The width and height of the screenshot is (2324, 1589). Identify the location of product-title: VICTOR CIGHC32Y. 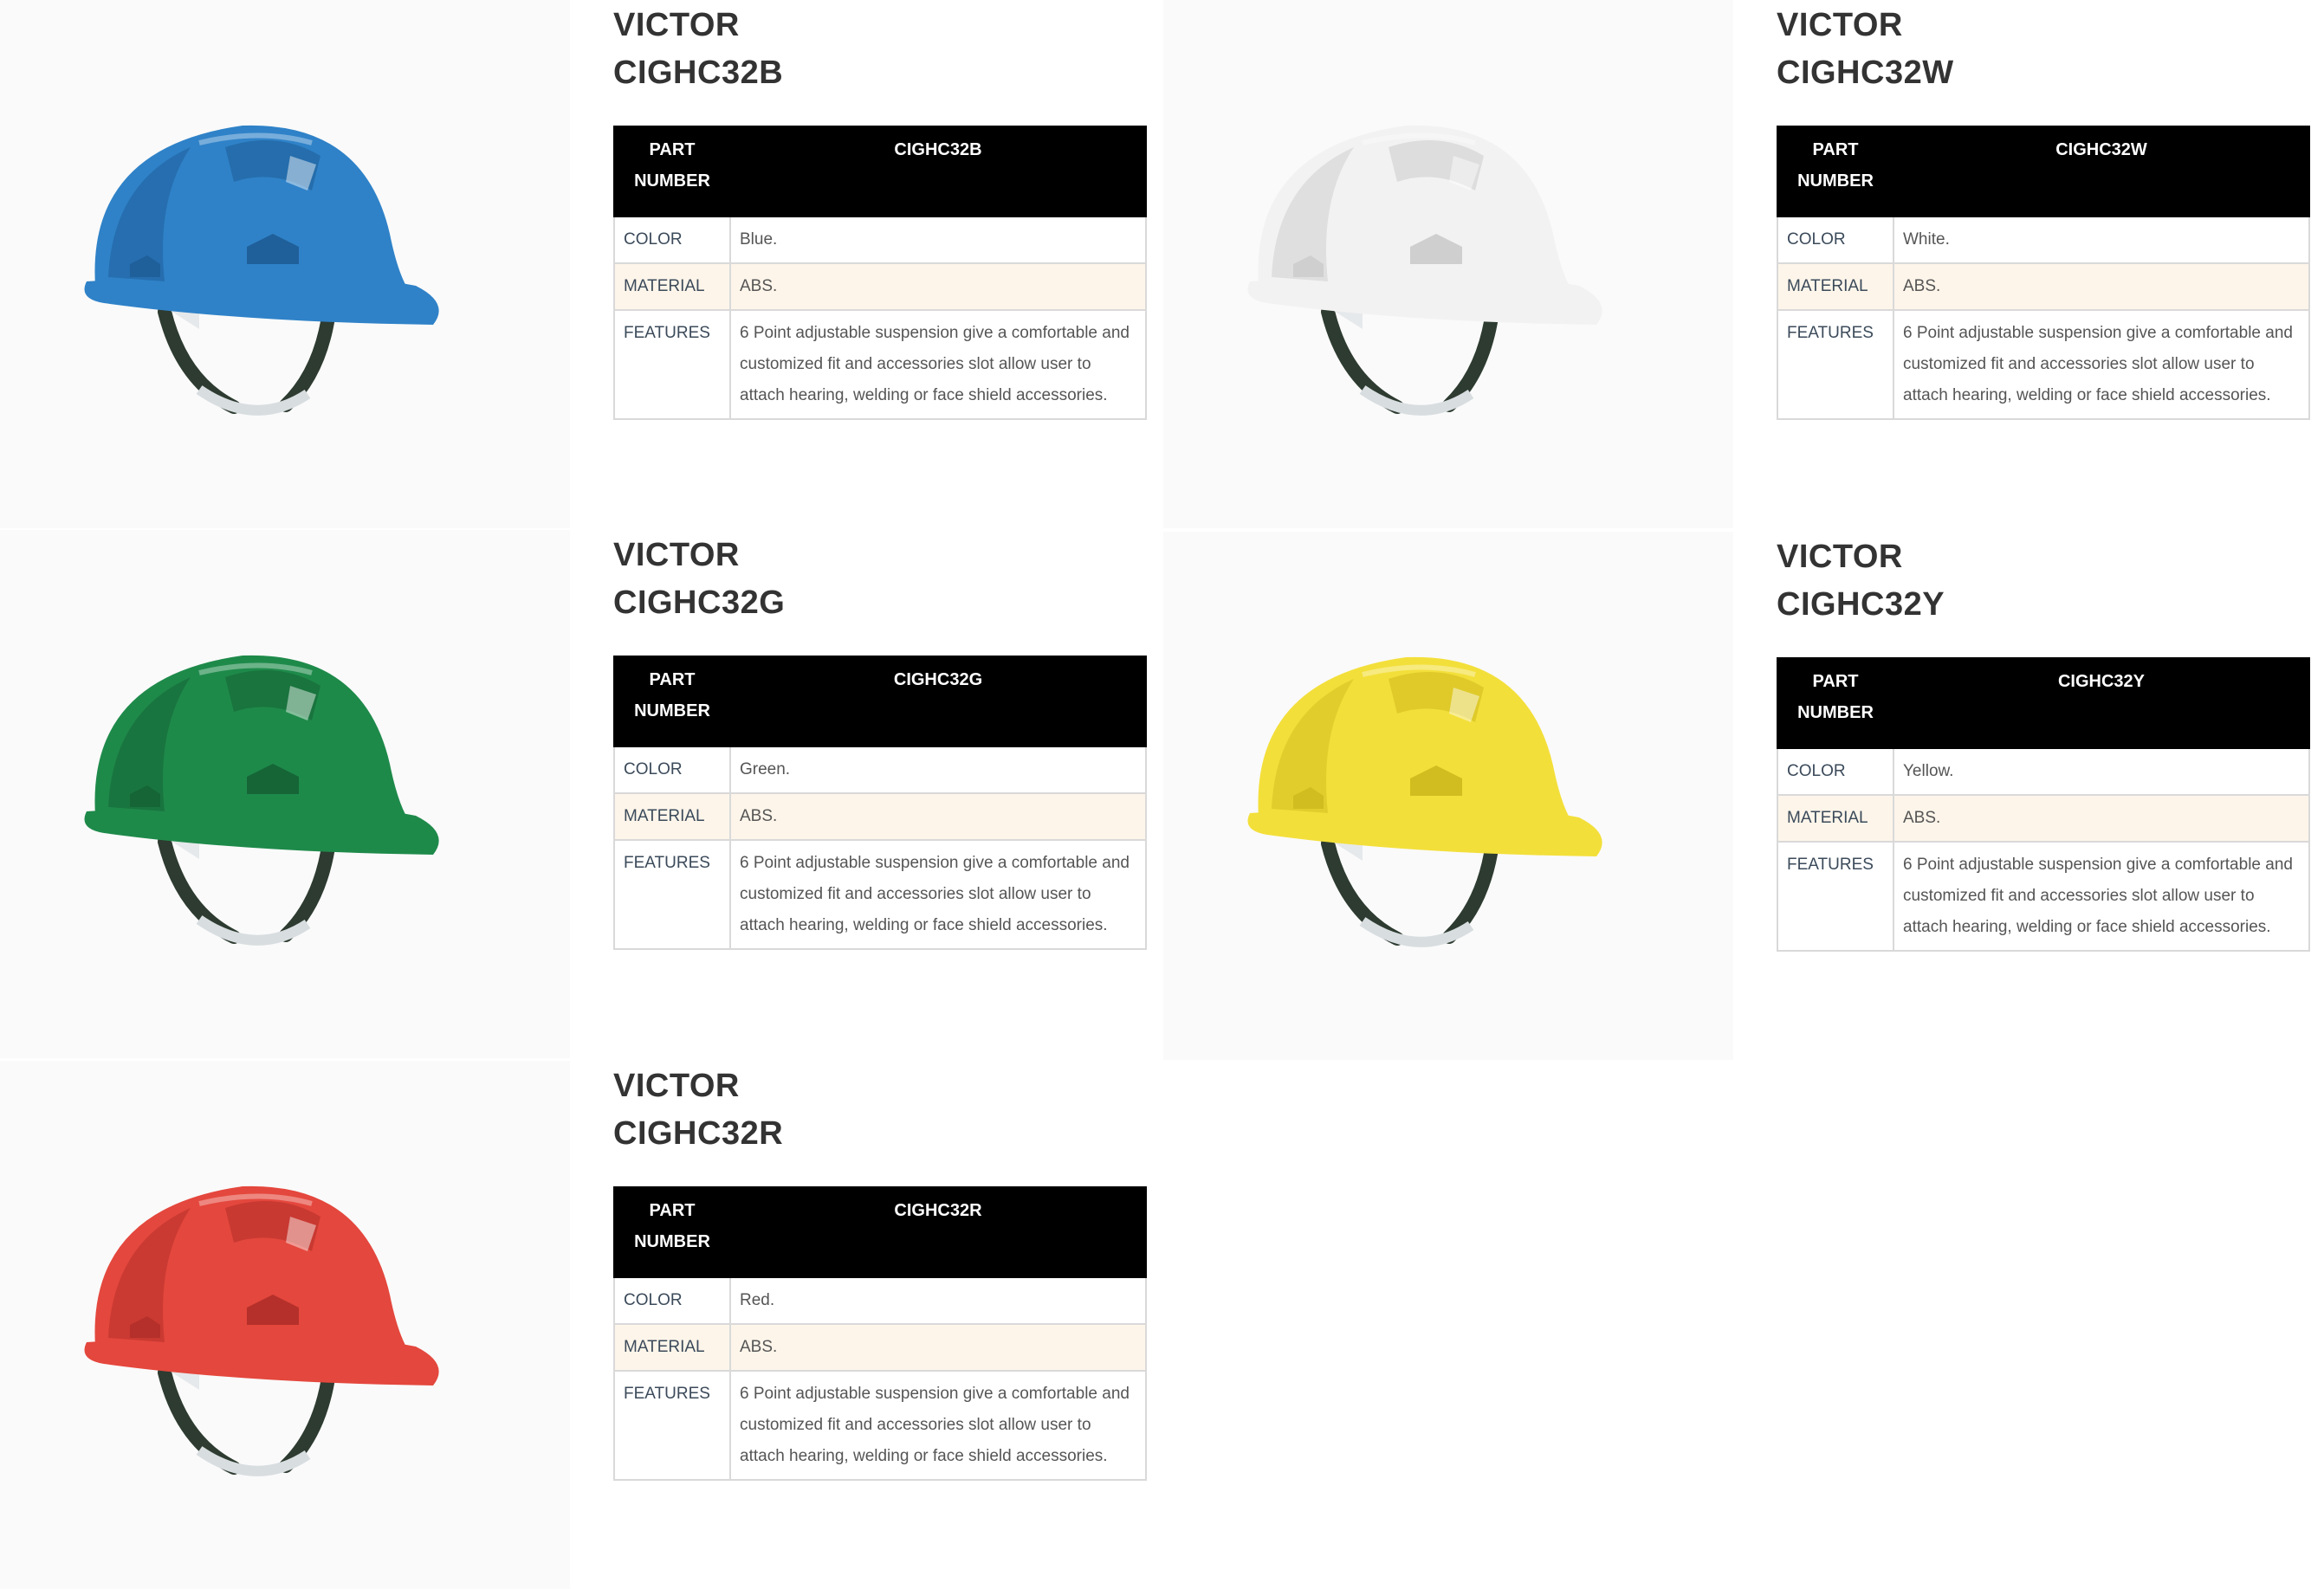
(1861, 581).